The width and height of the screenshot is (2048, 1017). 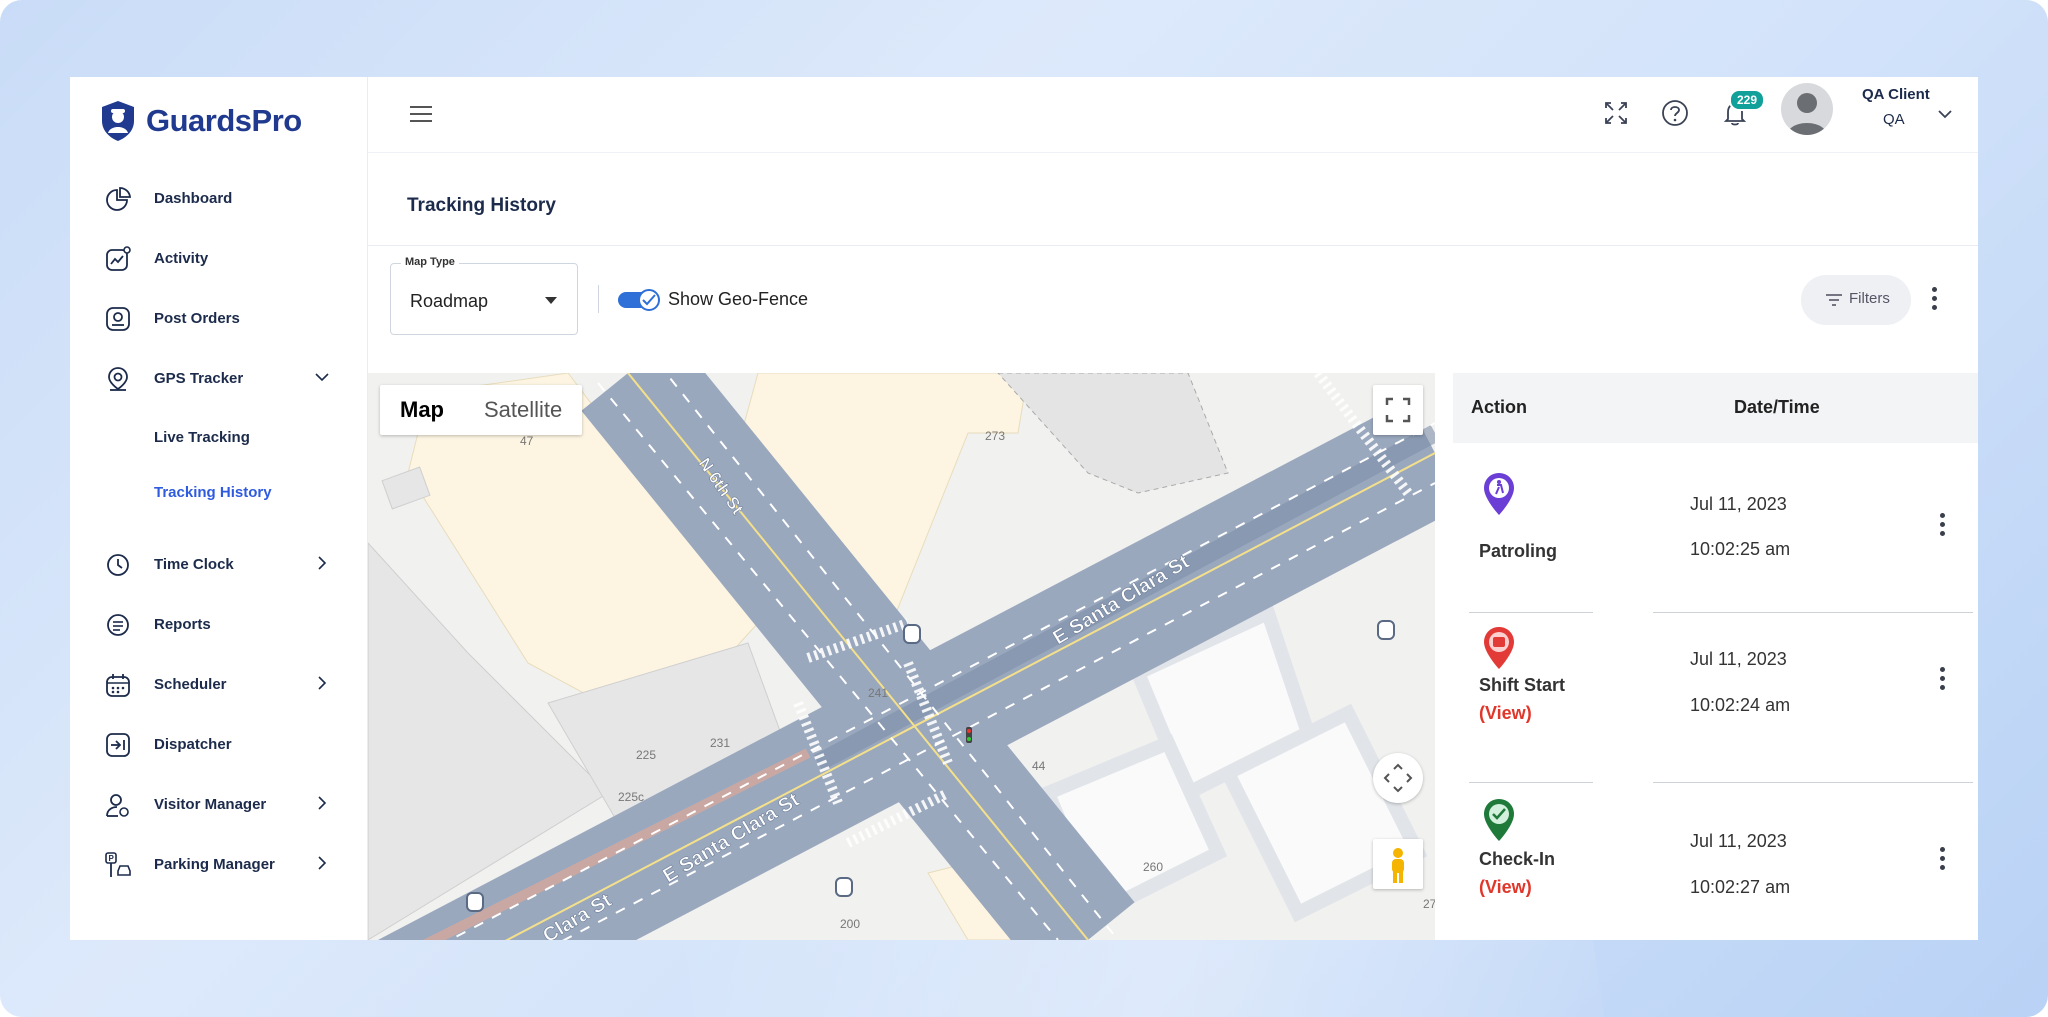 What do you see at coordinates (1740, 887) in the screenshot?
I see `row-time: 10:02:27 am` at bounding box center [1740, 887].